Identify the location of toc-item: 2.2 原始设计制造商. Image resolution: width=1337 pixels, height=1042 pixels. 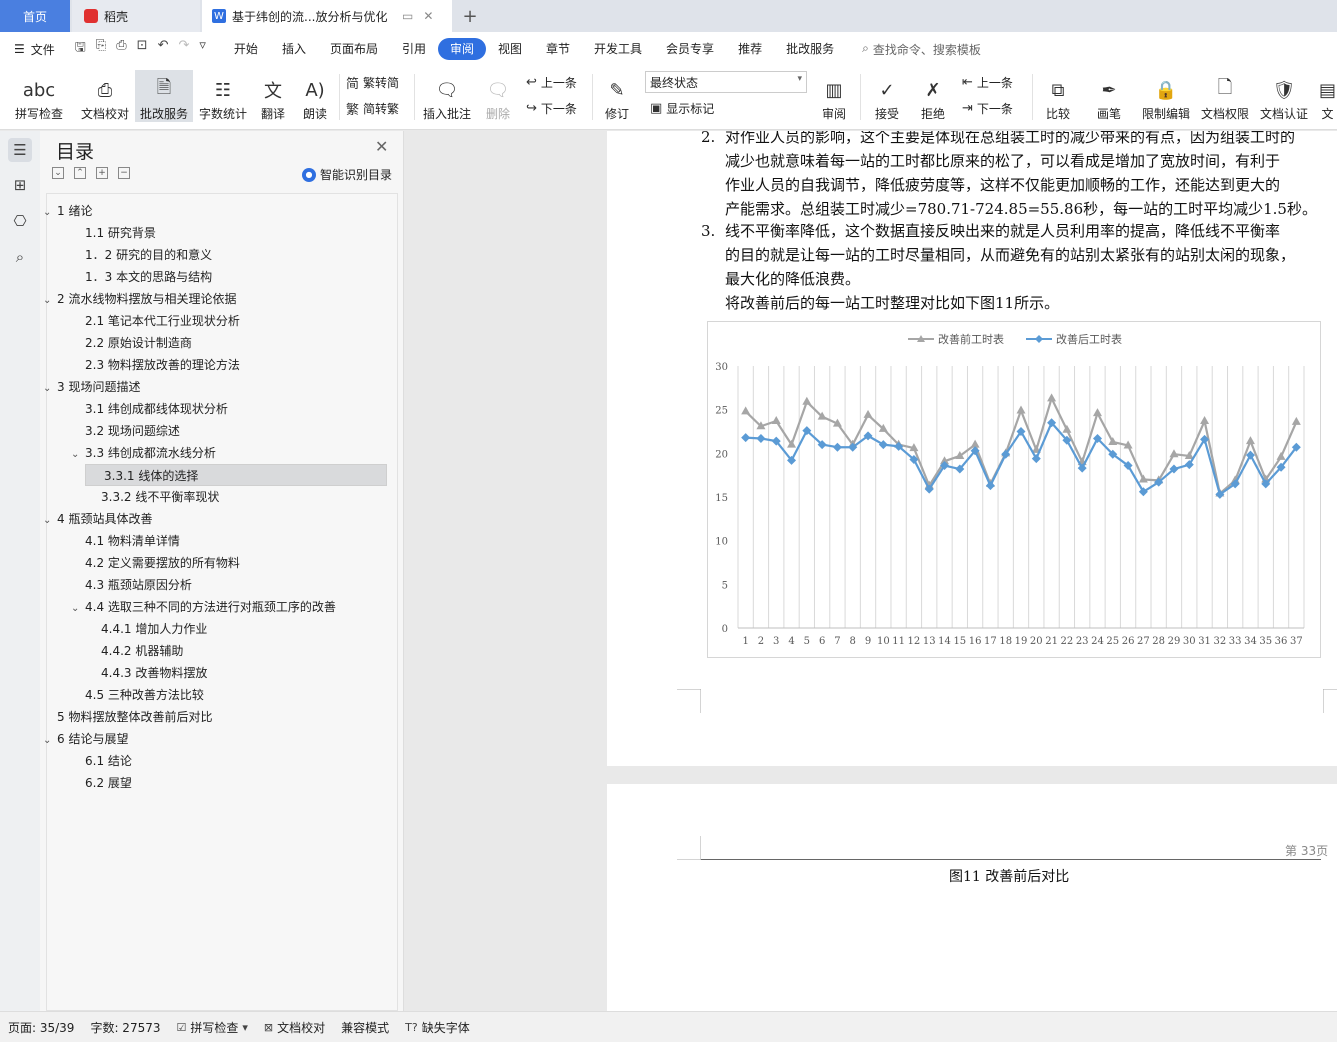
(138, 343).